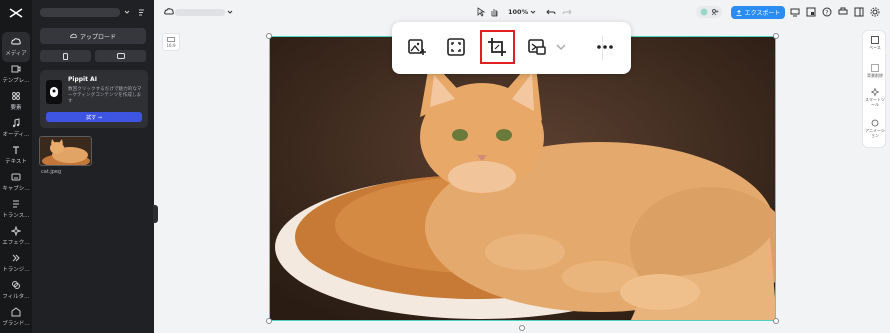  I want to click on user-icon, so click(704, 12).